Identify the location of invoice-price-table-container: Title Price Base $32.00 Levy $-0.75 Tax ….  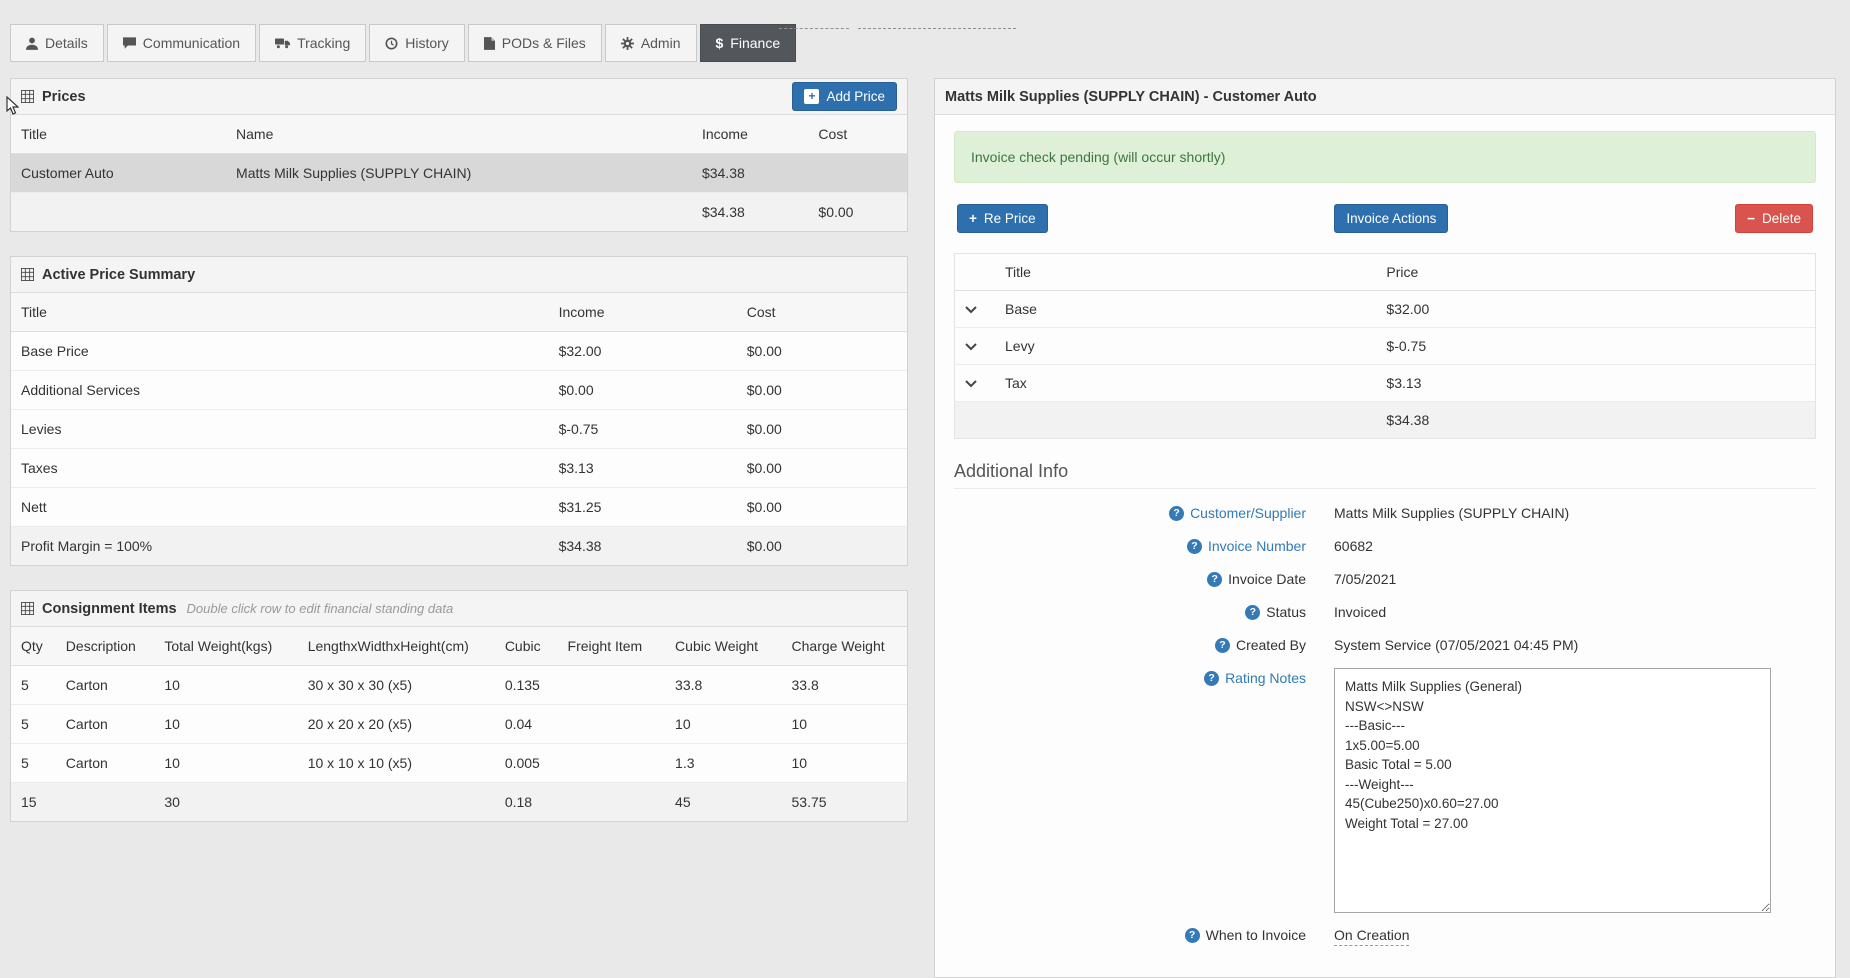
(1385, 346).